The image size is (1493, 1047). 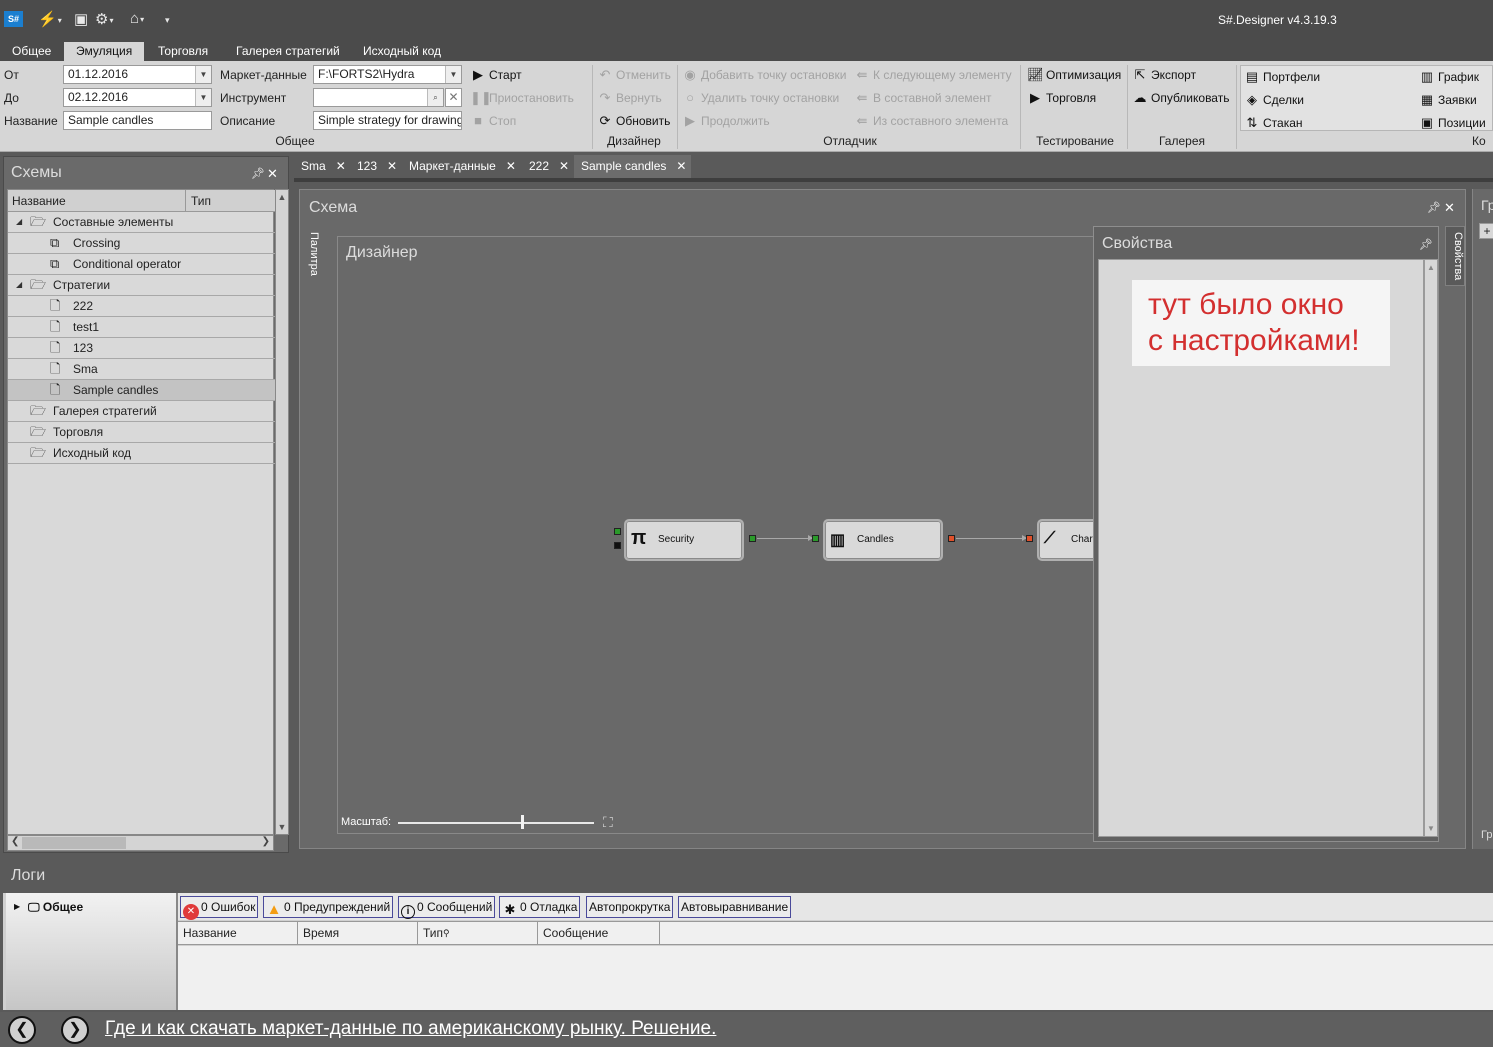 What do you see at coordinates (923, 98) in the screenshot?
I see `step-into-button: ⇚ В составной элемент` at bounding box center [923, 98].